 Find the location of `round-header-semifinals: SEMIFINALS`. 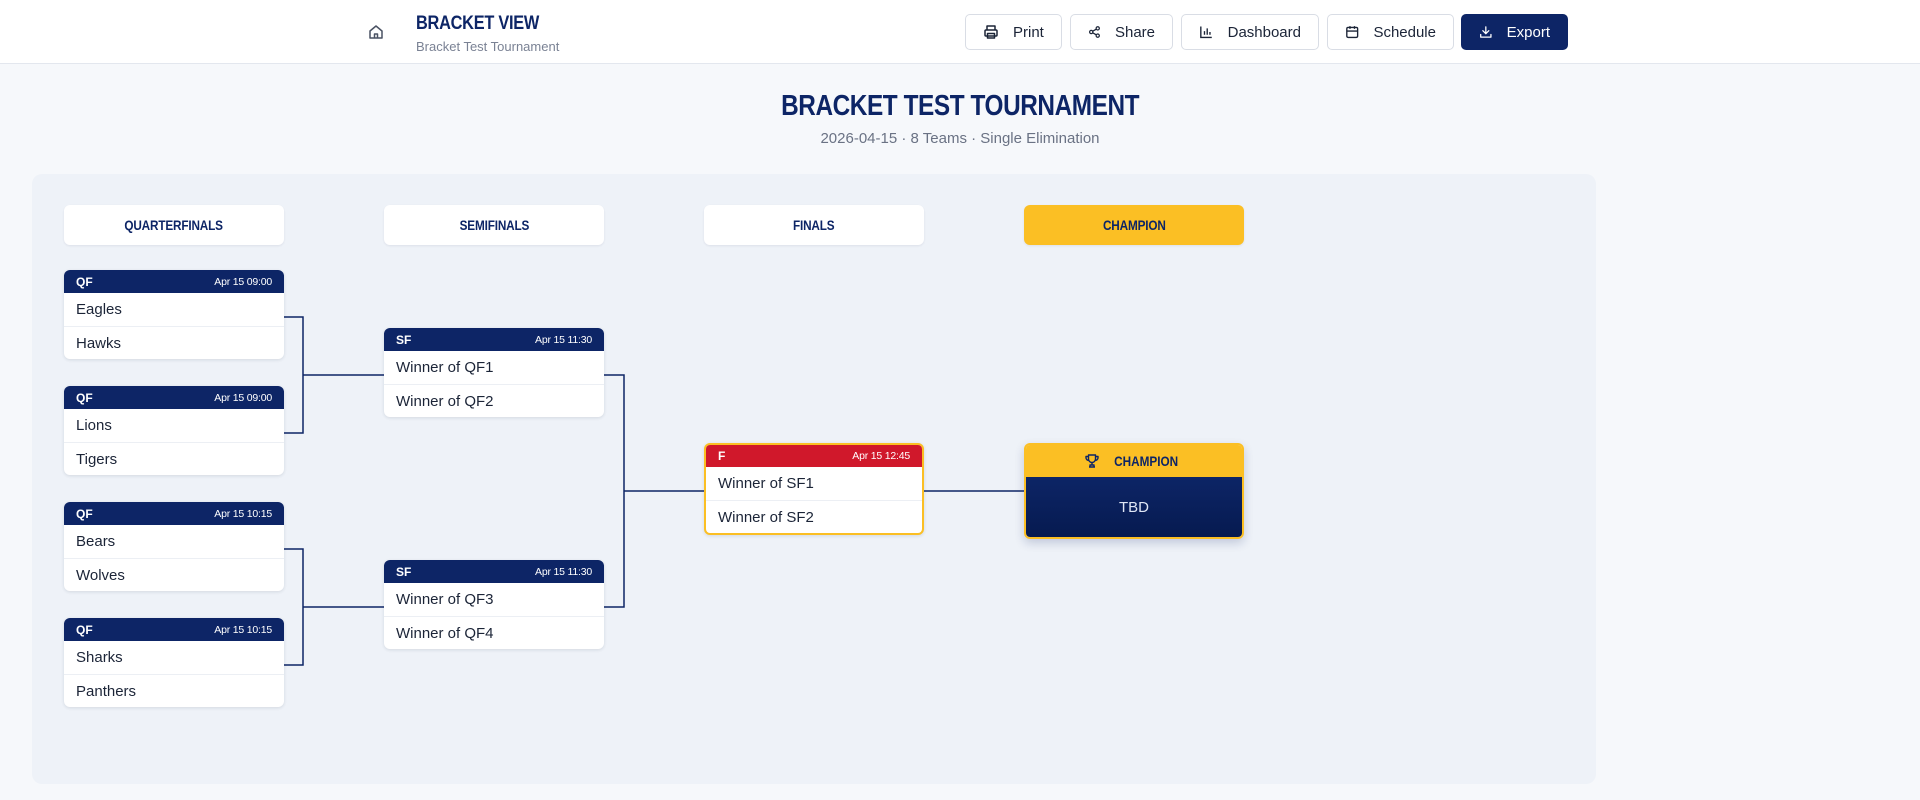

round-header-semifinals: SEMIFINALS is located at coordinates (494, 225).